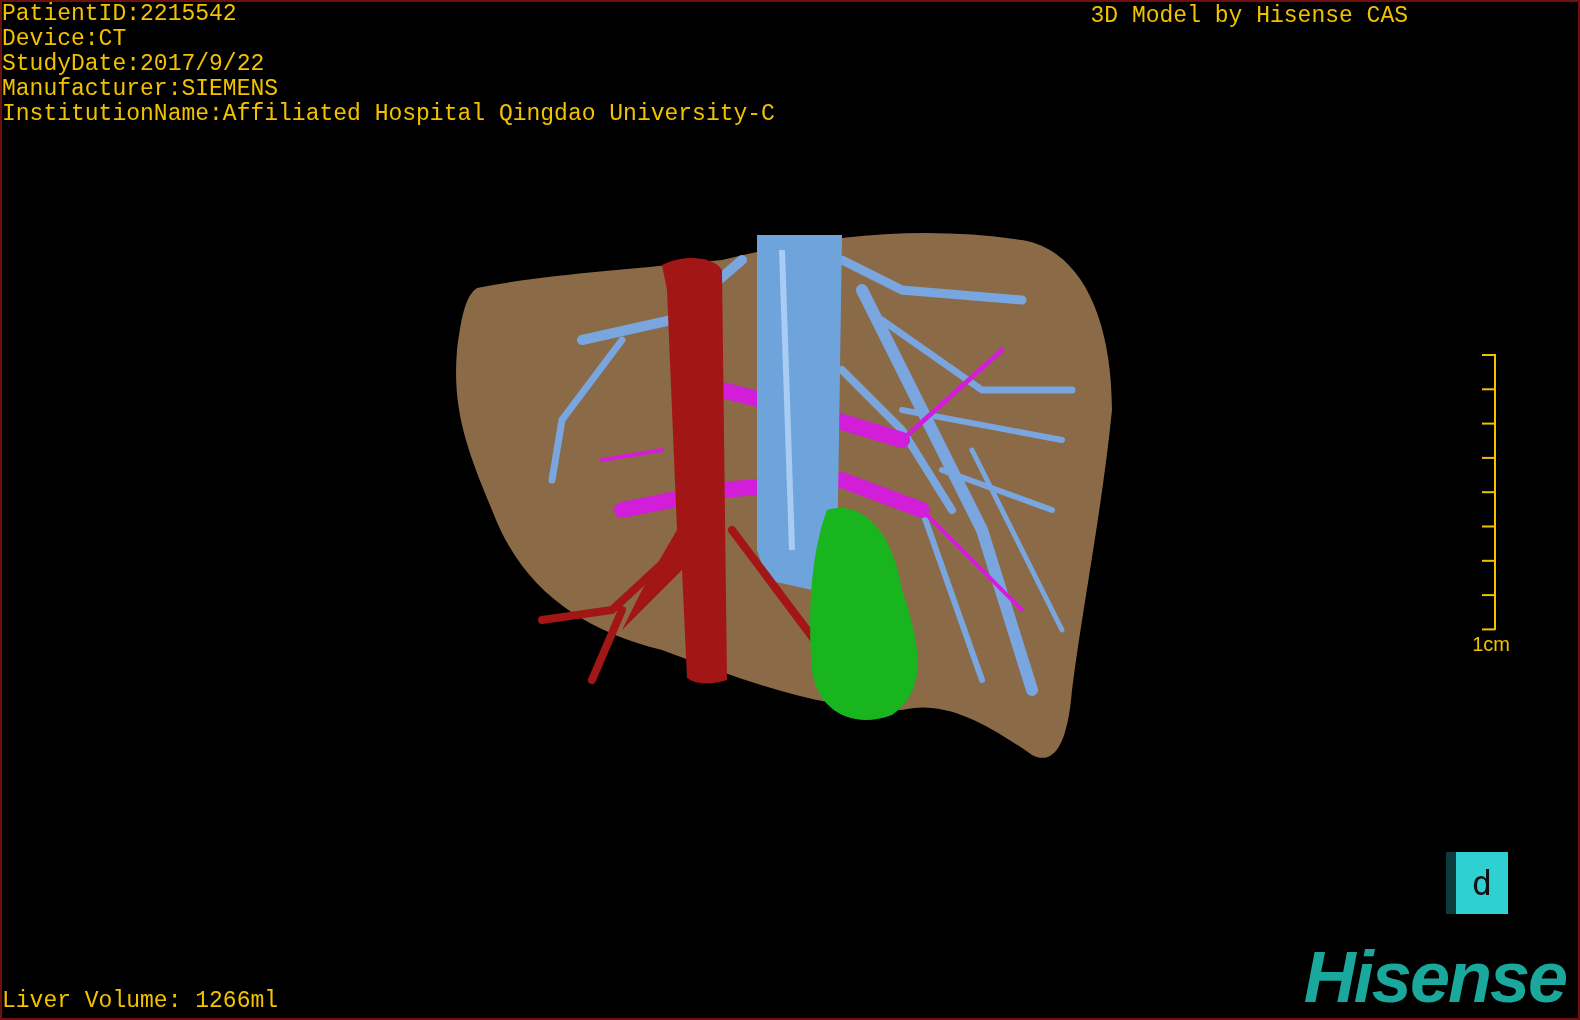 This screenshot has height=1020, width=1580. Describe the element at coordinates (141, 89) in the screenshot. I see `patient-info-text: Manufacturer:SIEMENS` at that location.